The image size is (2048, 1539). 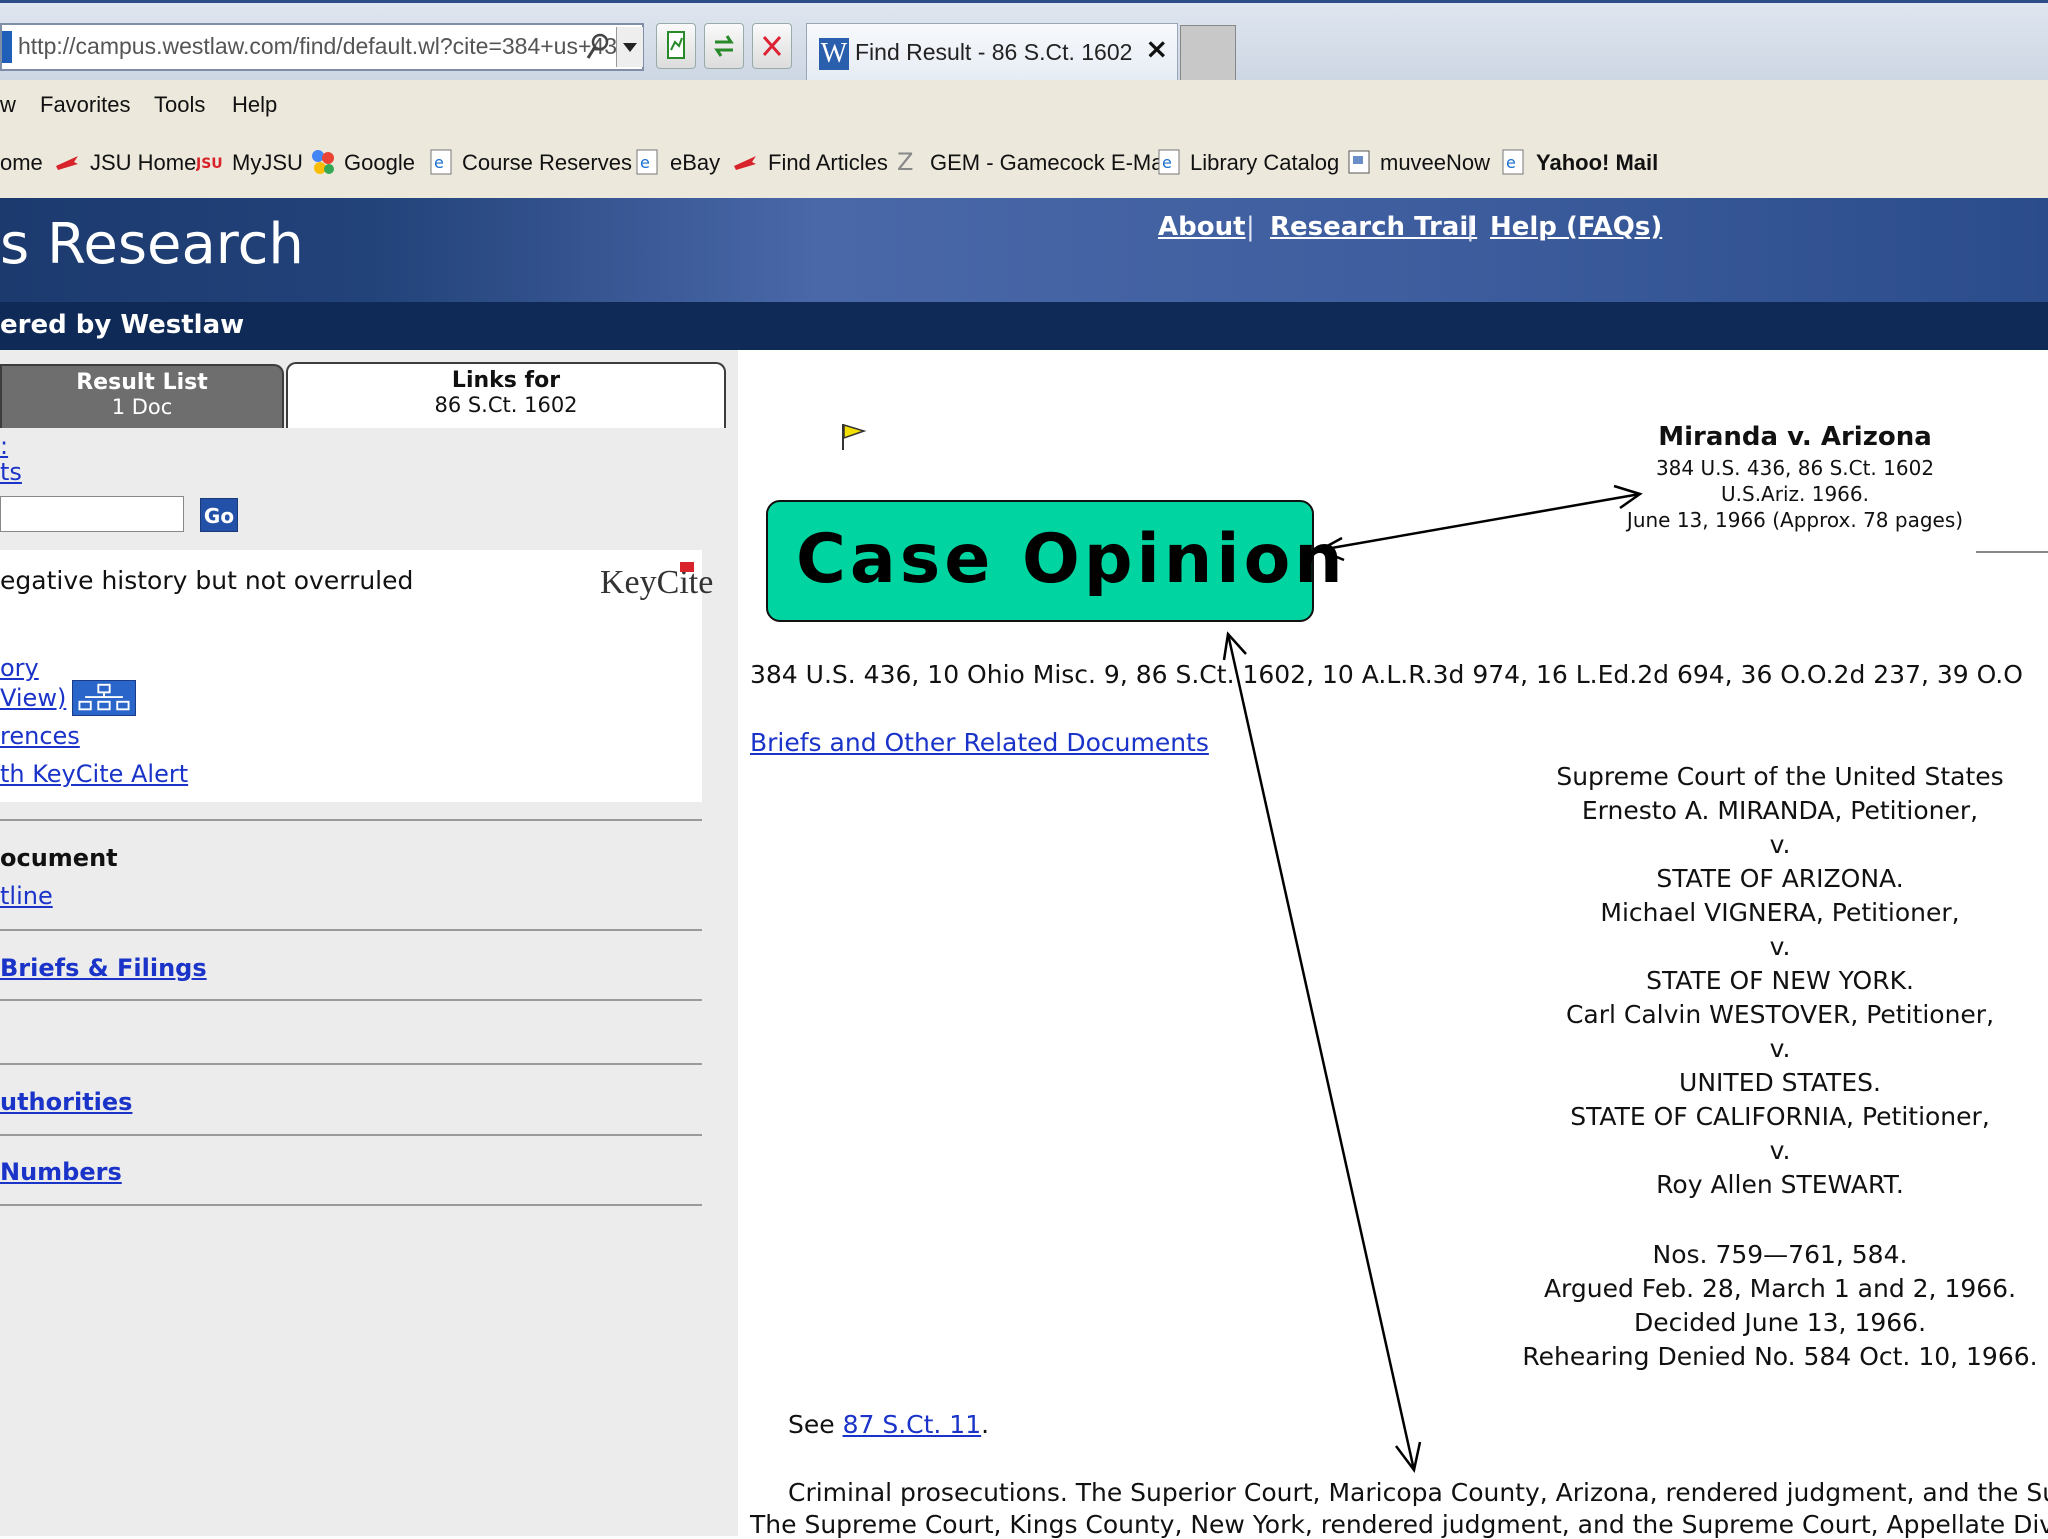 What do you see at coordinates (85, 105) in the screenshot?
I see `menu-favorites: Favorites` at bounding box center [85, 105].